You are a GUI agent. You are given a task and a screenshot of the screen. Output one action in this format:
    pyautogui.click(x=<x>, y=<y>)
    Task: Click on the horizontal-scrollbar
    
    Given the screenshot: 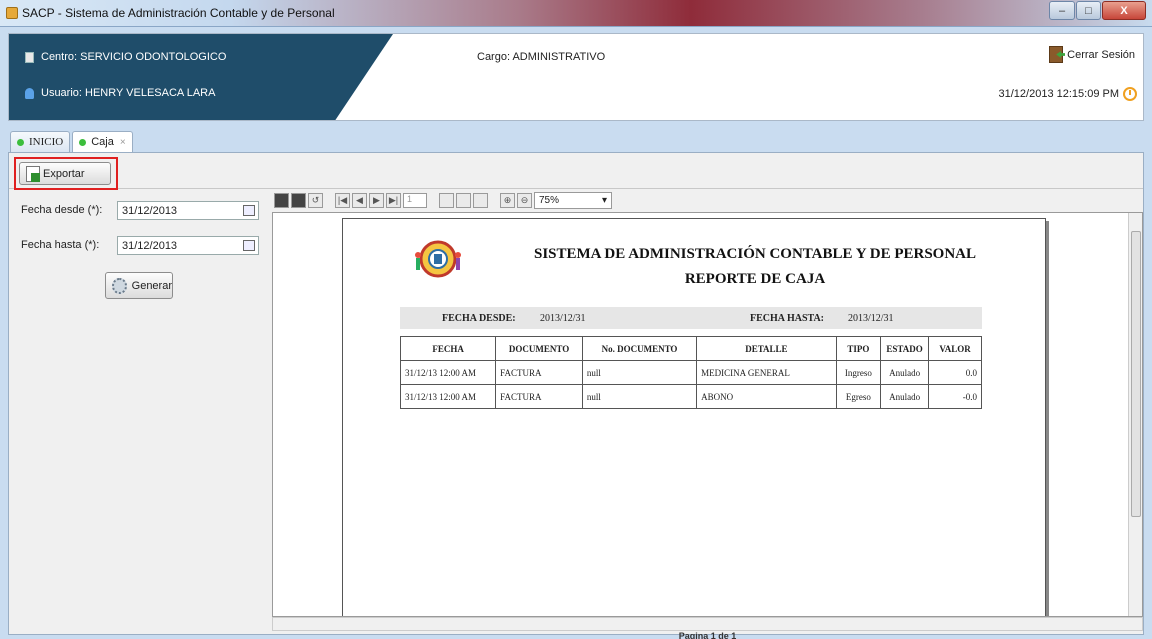 What is the action you would take?
    pyautogui.click(x=707, y=624)
    